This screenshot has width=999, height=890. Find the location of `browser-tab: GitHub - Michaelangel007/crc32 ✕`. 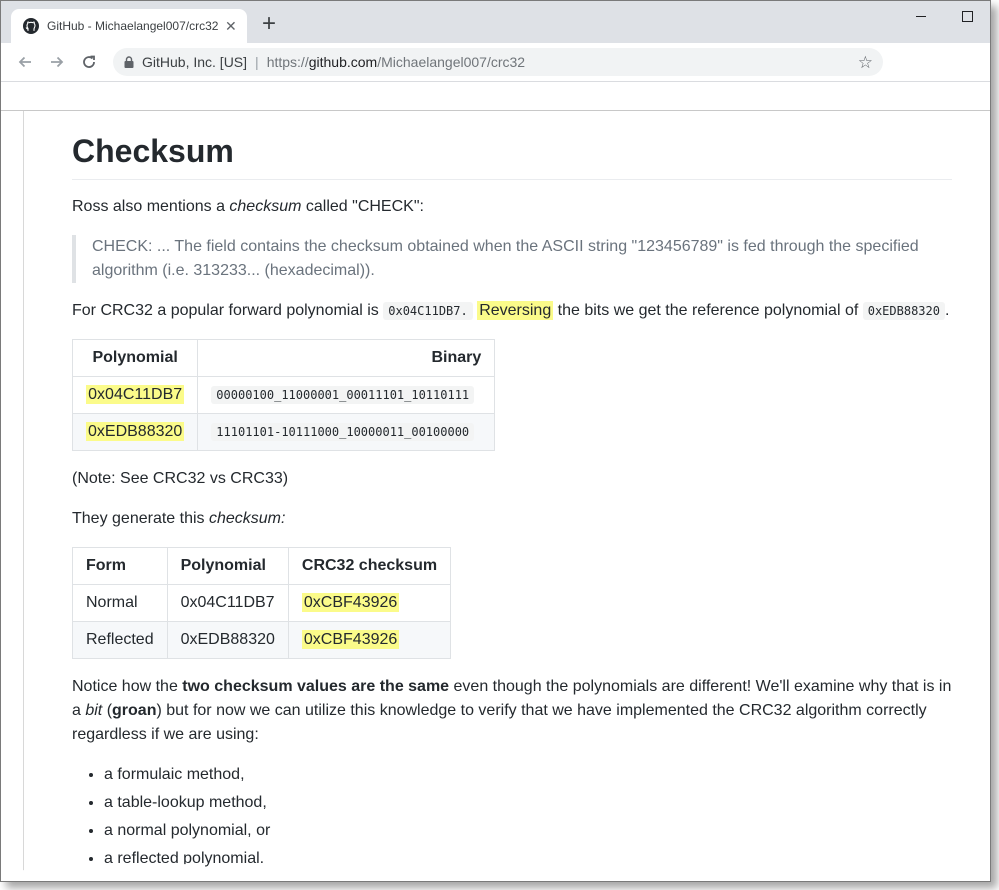

browser-tab: GitHub - Michaelangel007/crc32 ✕ is located at coordinates (129, 26).